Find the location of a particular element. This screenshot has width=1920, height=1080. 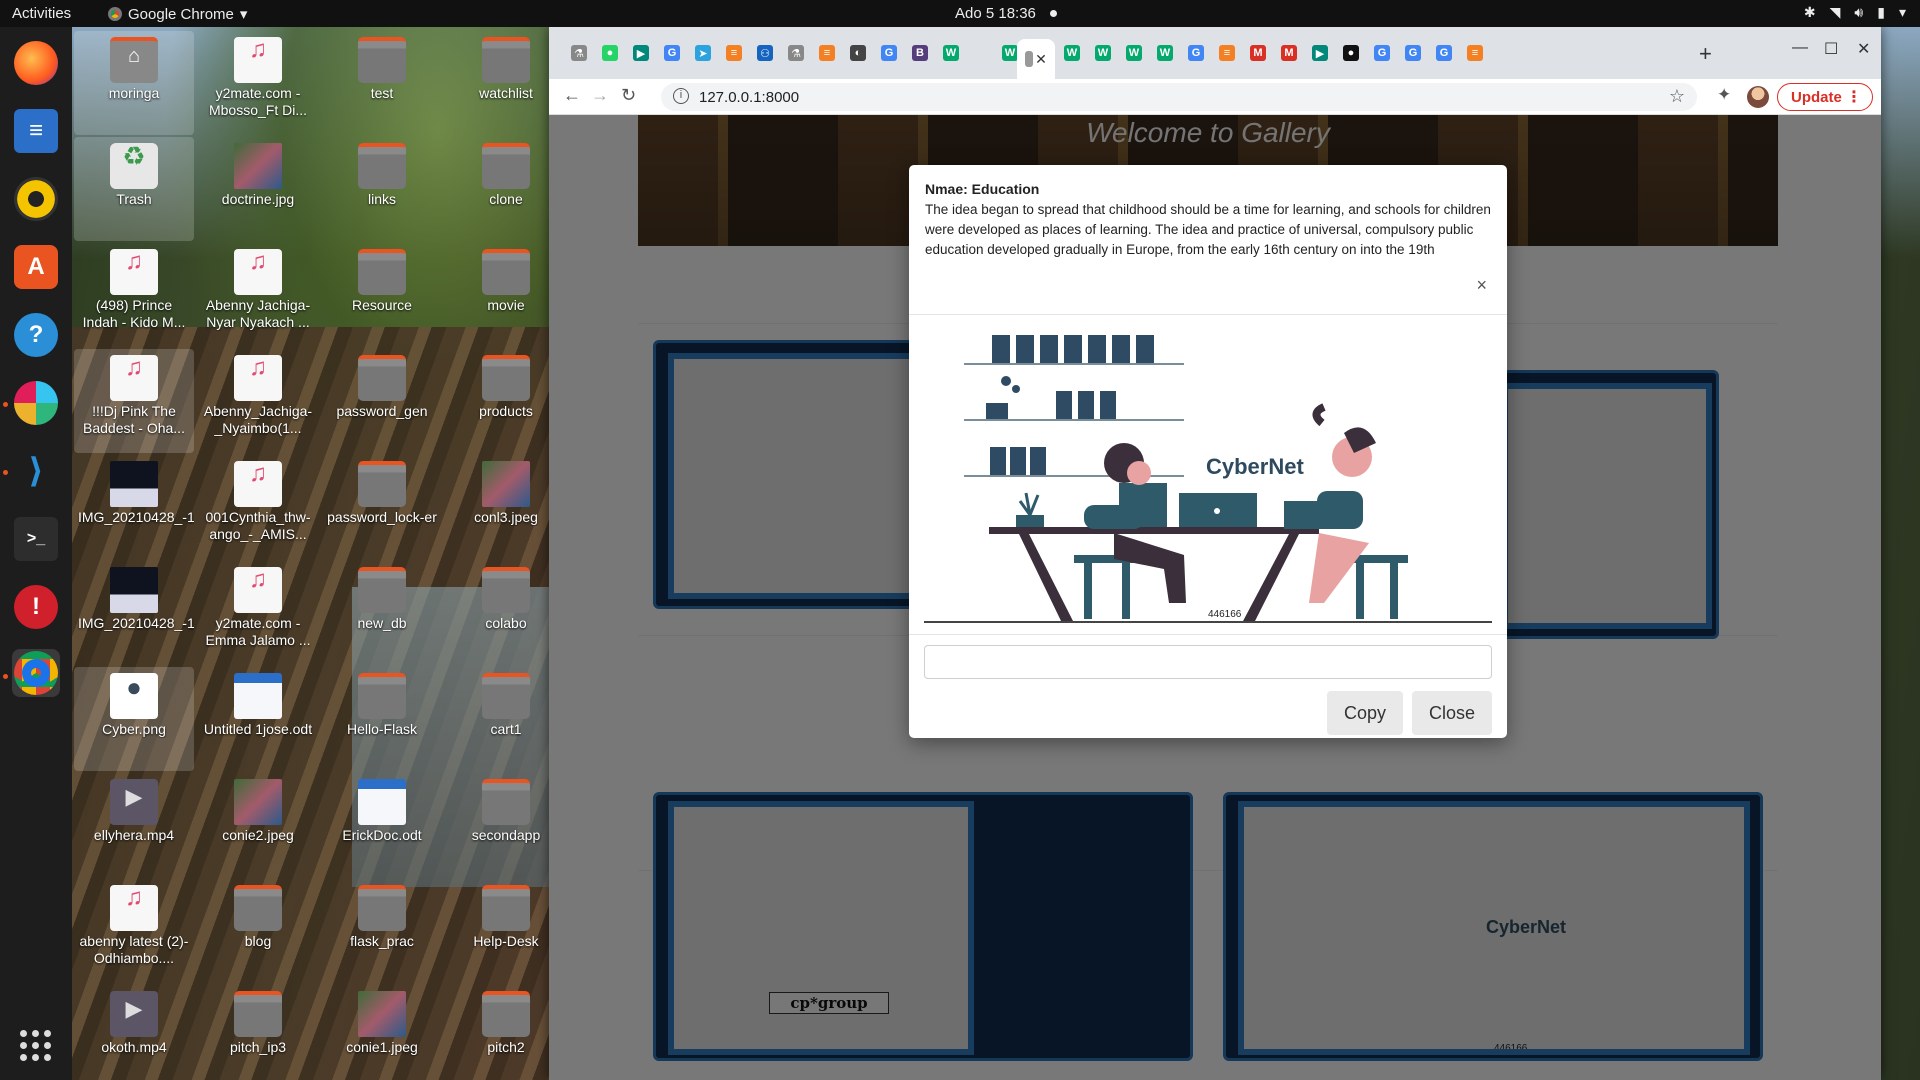

desktop-icon: clone is located at coordinates (506, 189).